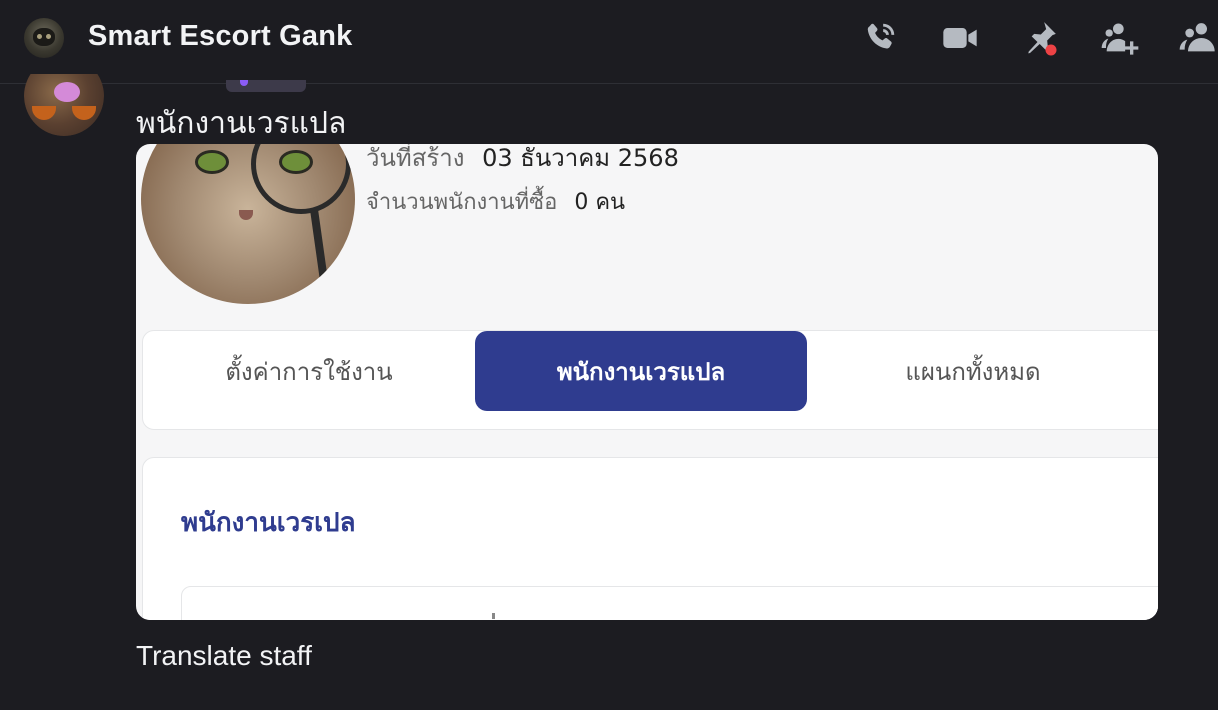  I want to click on phone-call-icon, so click(880, 38).